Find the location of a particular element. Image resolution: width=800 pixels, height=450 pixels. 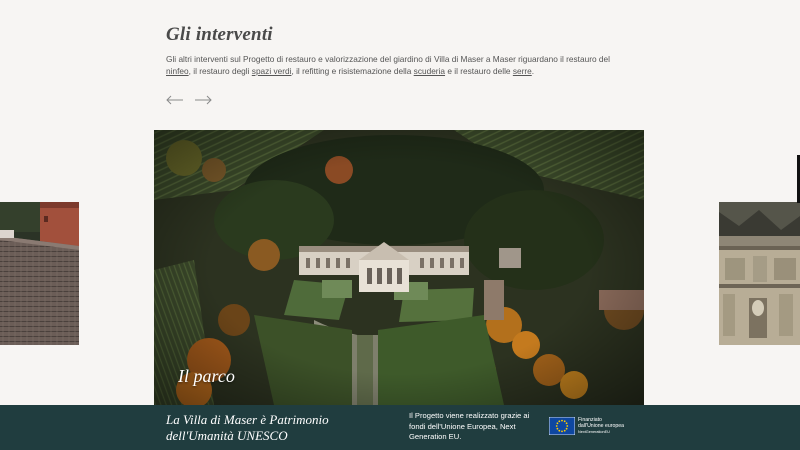

arrow-left-icon is located at coordinates (175, 100).